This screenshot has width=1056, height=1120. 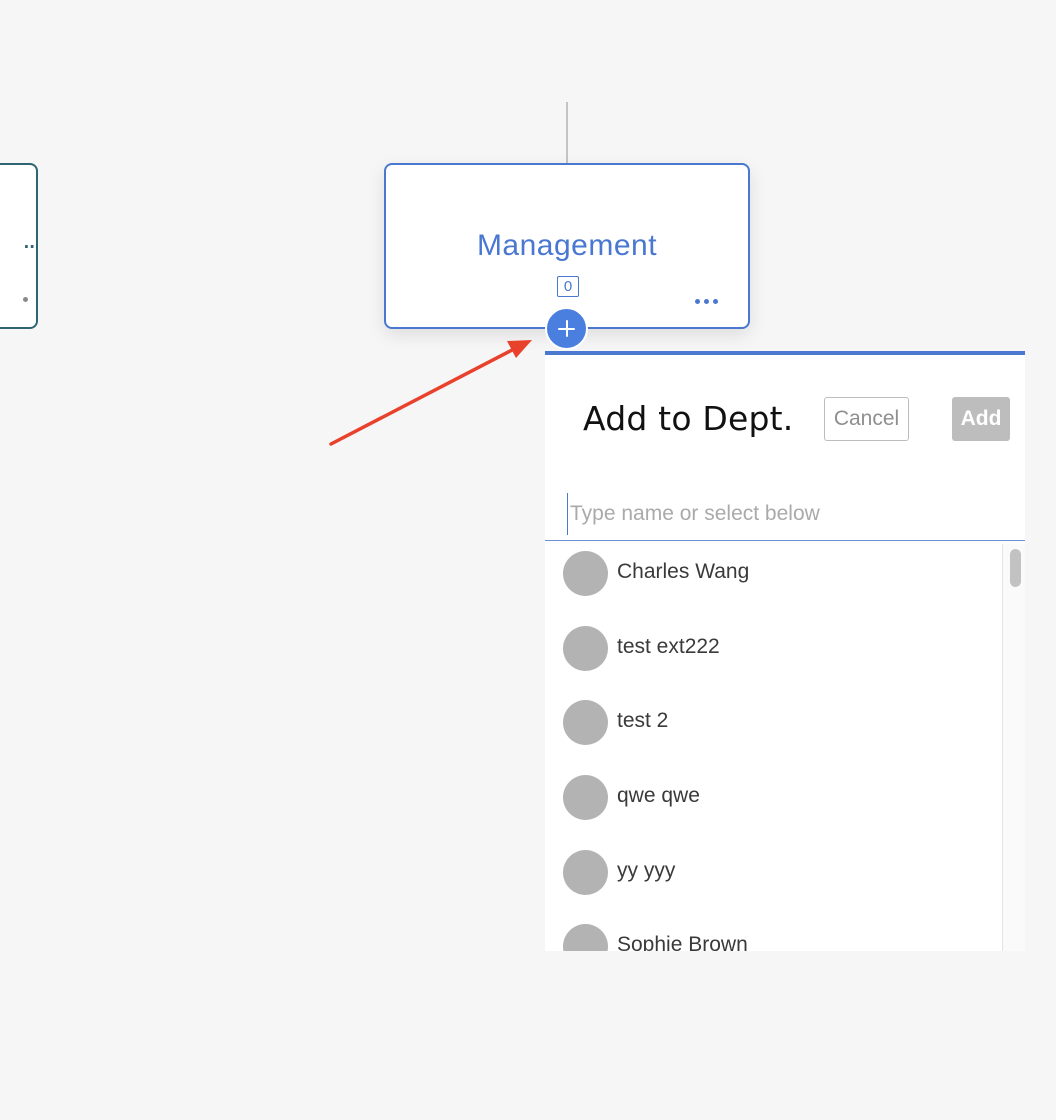 What do you see at coordinates (774, 574) in the screenshot?
I see `list-item: Charles Wang` at bounding box center [774, 574].